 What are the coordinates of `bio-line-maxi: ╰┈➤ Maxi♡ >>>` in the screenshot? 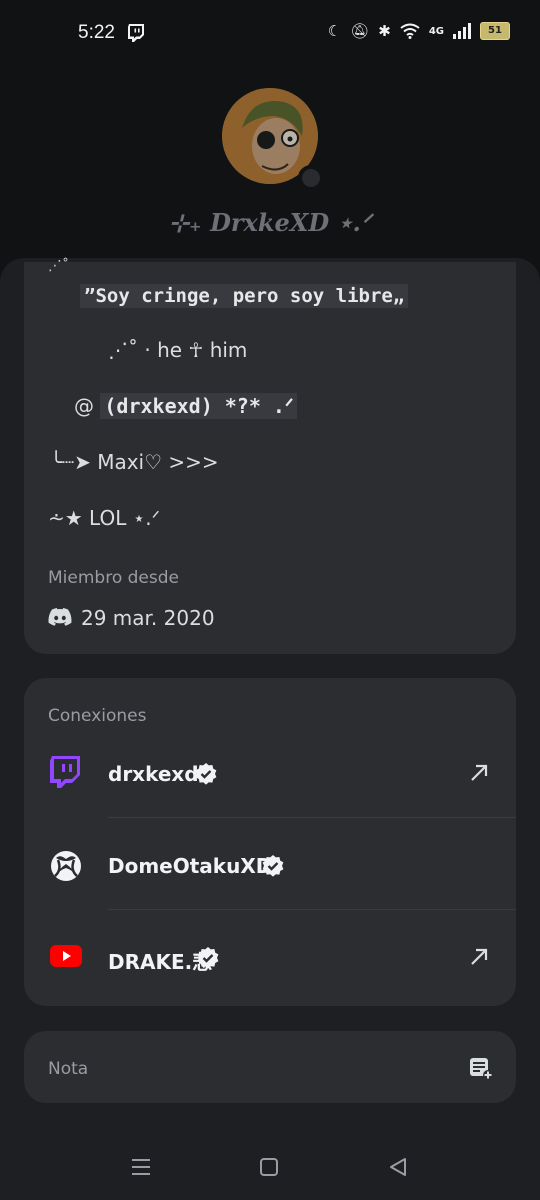 It's located at (134, 462).